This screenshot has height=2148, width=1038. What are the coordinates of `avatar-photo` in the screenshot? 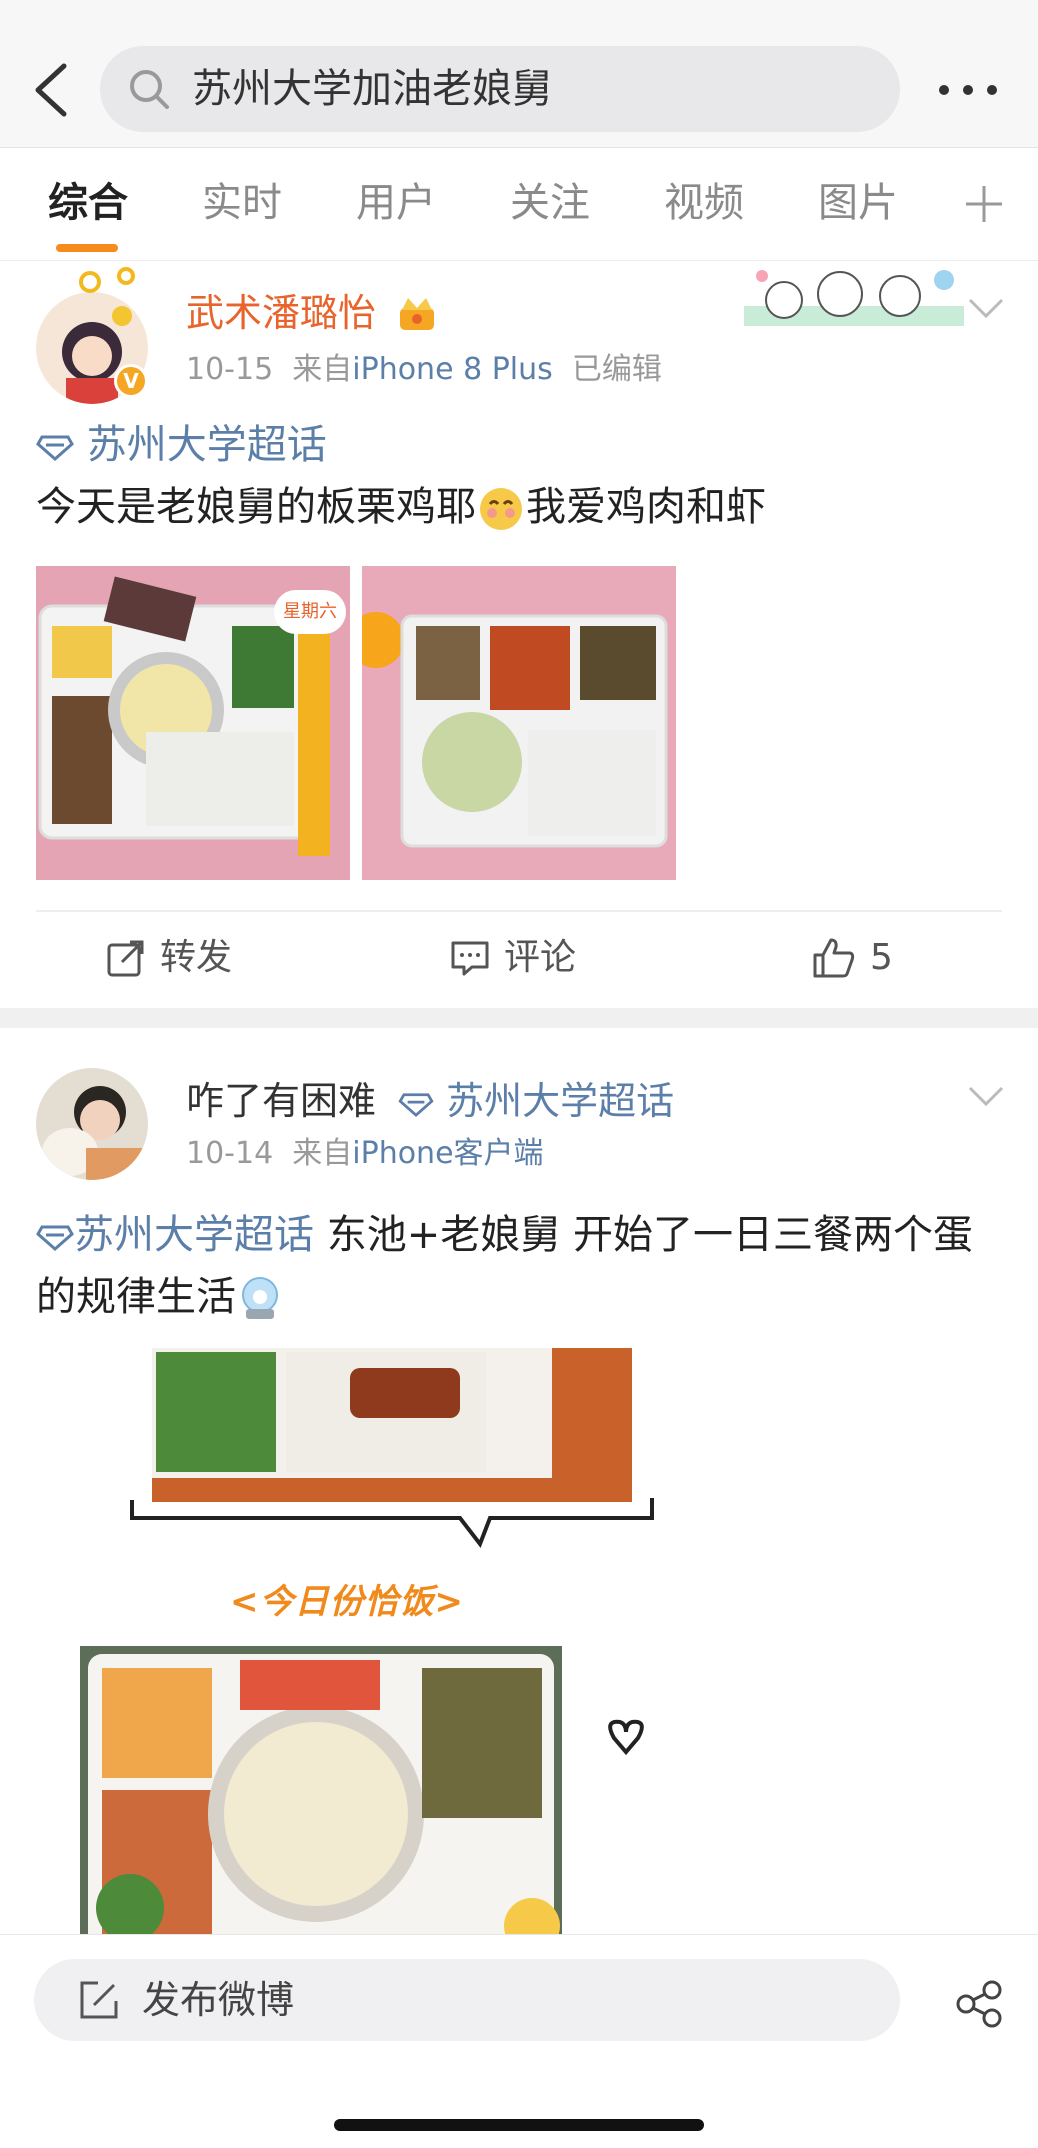 It's located at (92, 1124).